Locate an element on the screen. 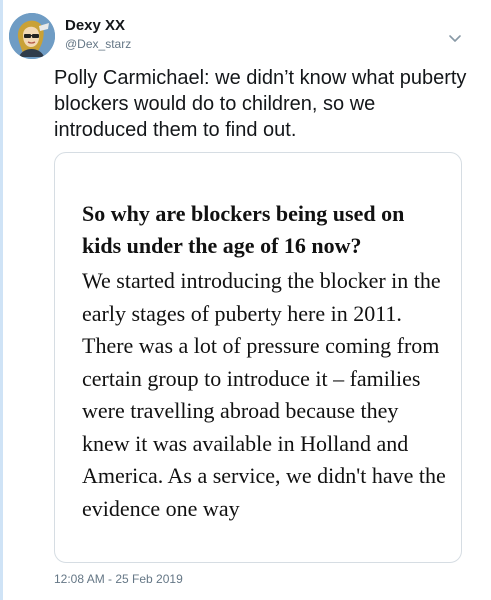 The image size is (491, 600). display-name: Dexy XX is located at coordinates (98, 26).